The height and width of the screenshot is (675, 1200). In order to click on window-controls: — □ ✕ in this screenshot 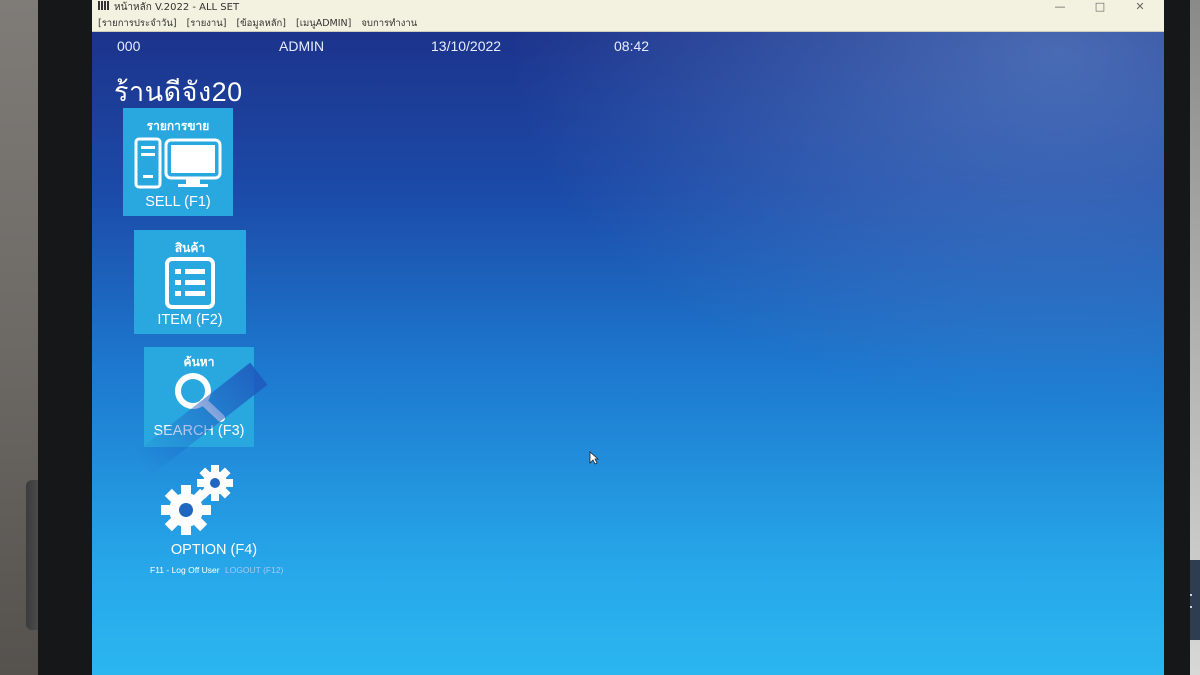, I will do `click(1100, 6)`.